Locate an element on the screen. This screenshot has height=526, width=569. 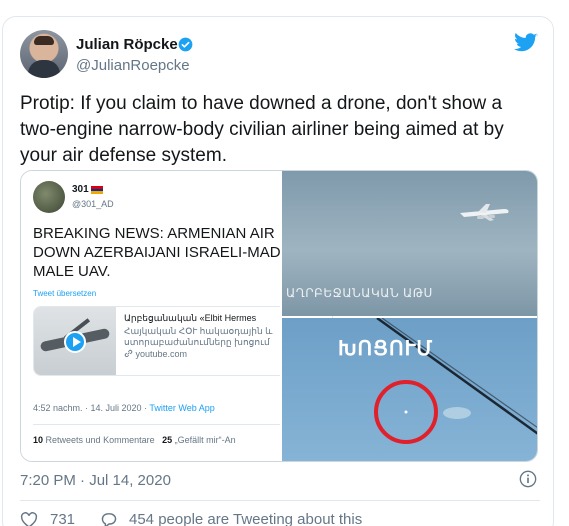
link-card-title: Արբեցանական «Elbit Hermes is located at coordinates (190, 318).